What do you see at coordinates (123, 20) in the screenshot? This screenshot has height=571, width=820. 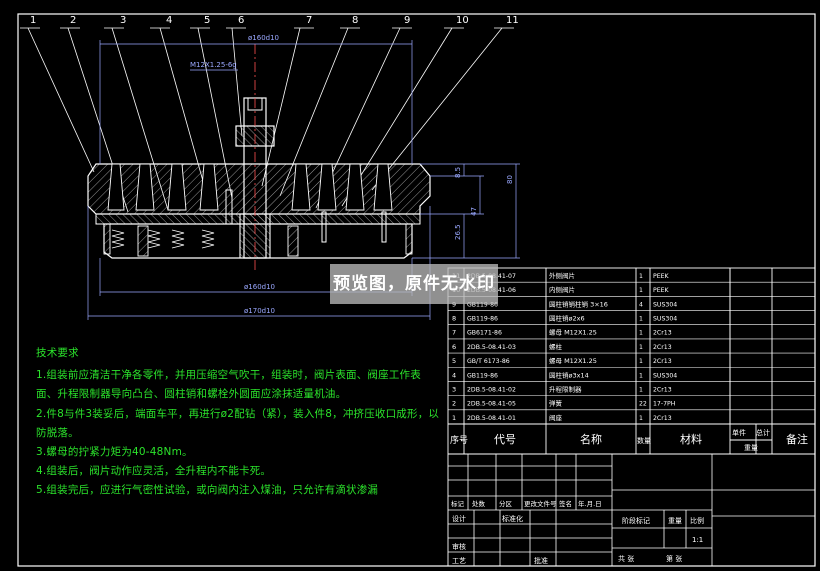 I see `balloon-3: 3` at bounding box center [123, 20].